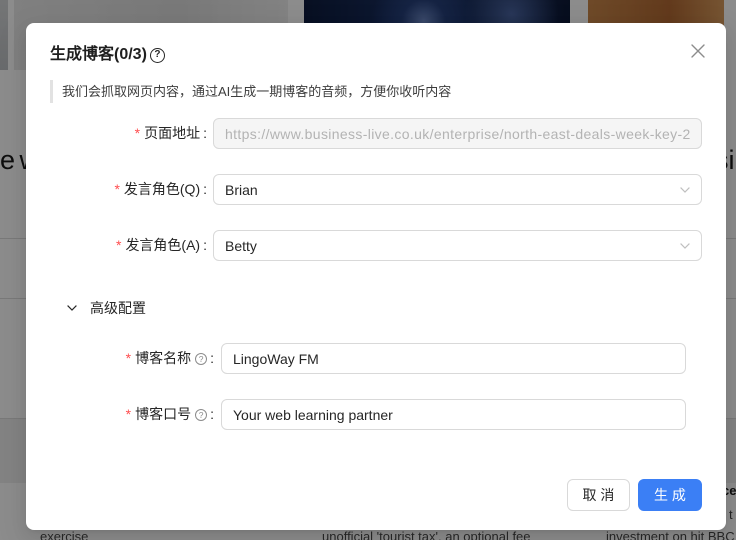  What do you see at coordinates (163, 358) in the screenshot?
I see `blog-name-label-text: 博客名称` at bounding box center [163, 358].